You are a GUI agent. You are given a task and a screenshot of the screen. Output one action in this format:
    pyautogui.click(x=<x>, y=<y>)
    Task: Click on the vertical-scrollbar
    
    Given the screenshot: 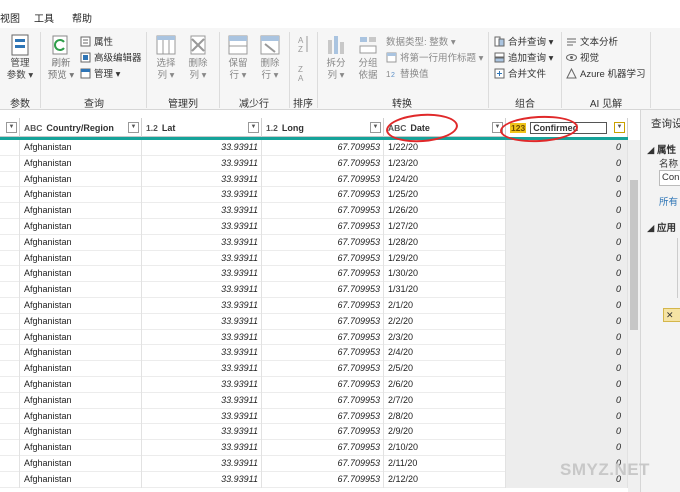 What is the action you would take?
    pyautogui.click(x=634, y=316)
    